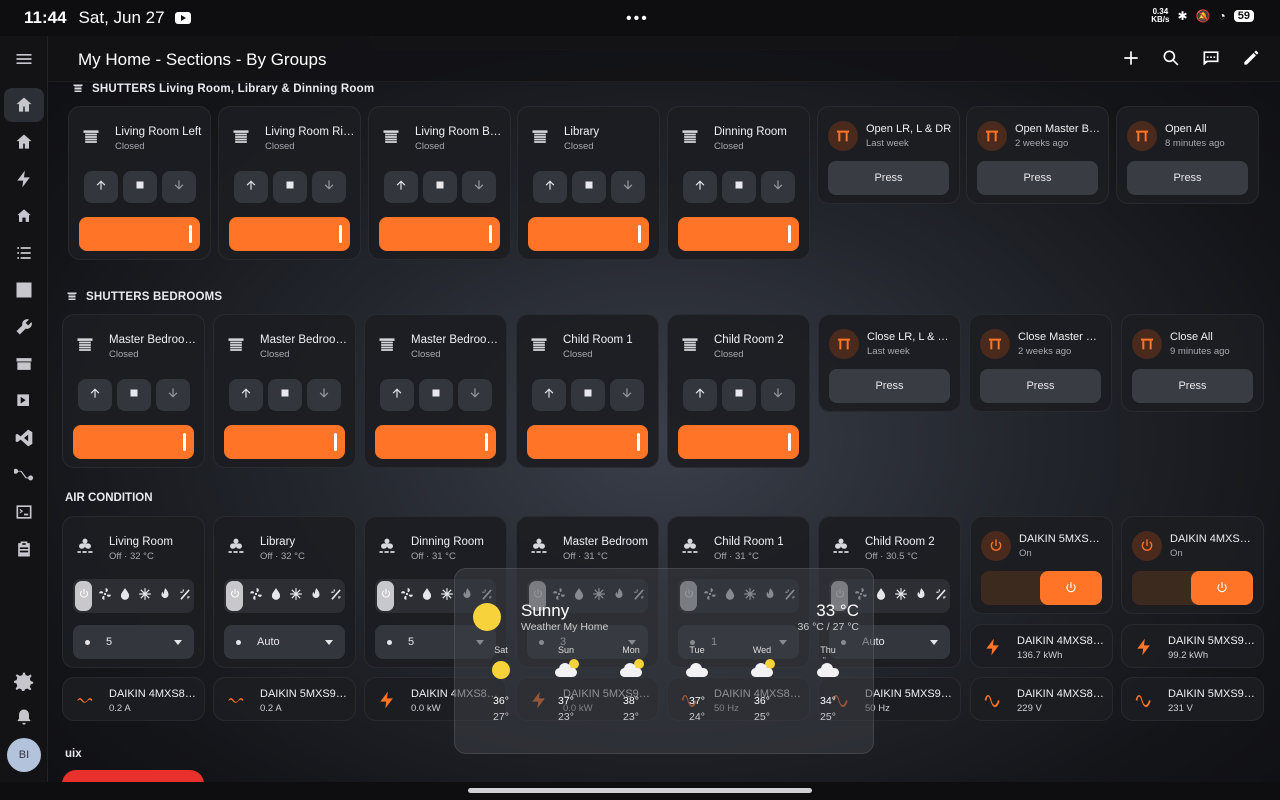 This screenshot has width=1280, height=800. I want to click on script-card: Open All 8 minutes ago Press, so click(1187, 155).